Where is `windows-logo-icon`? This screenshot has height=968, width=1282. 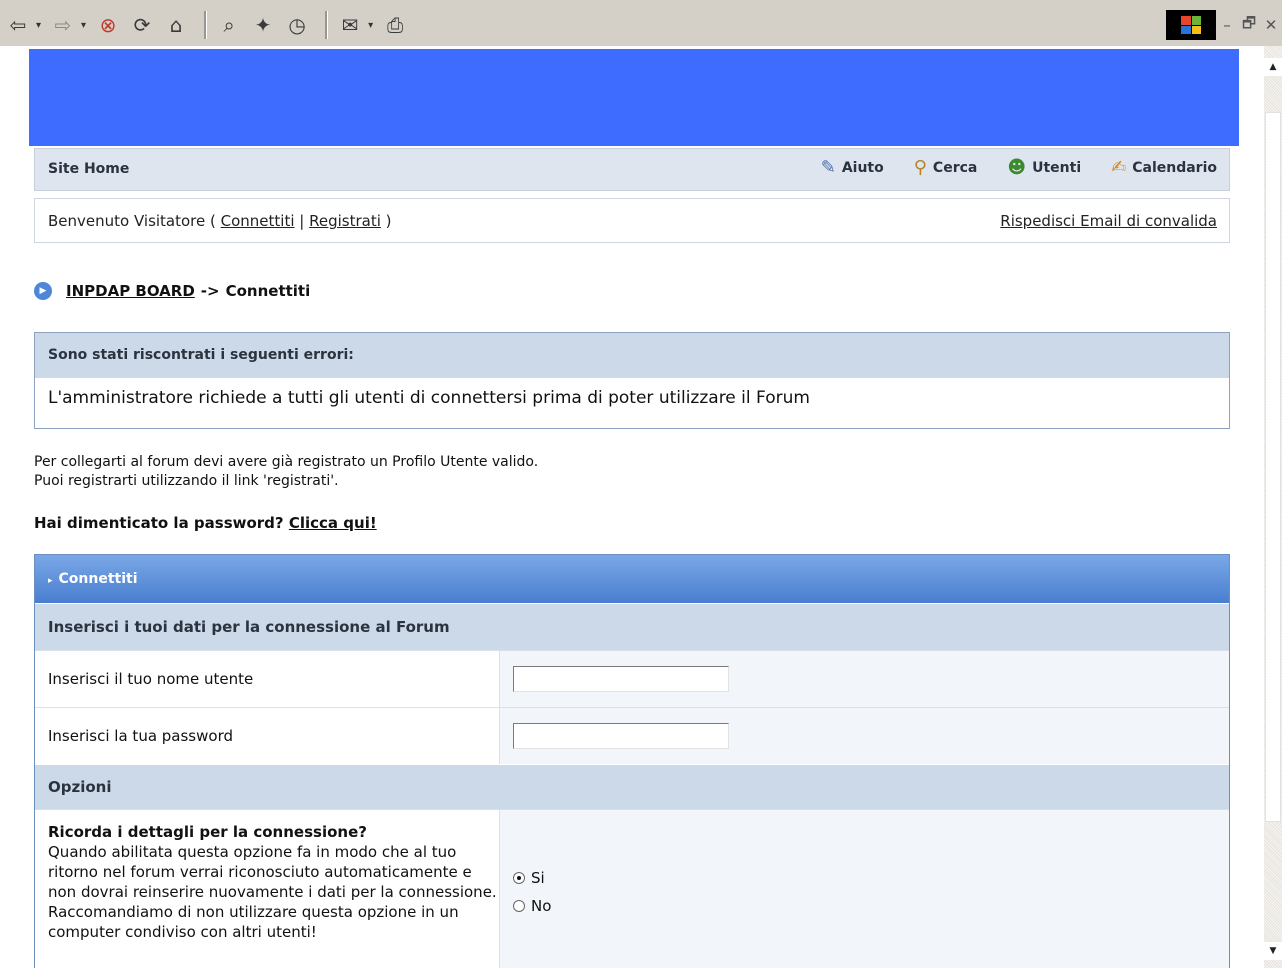
windows-logo-icon is located at coordinates (1191, 25).